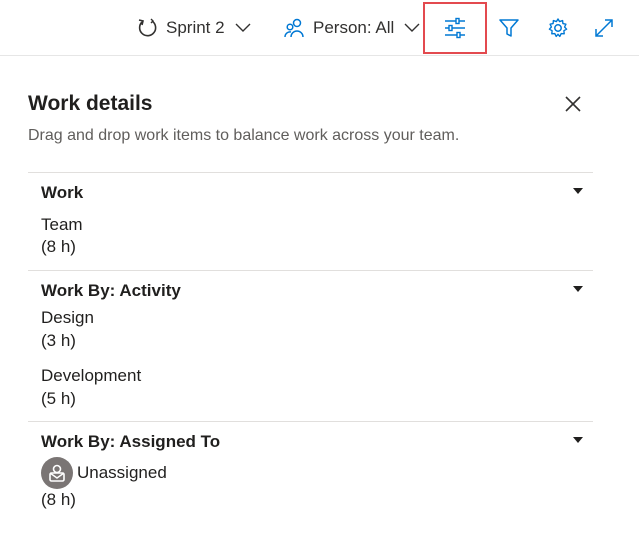  What do you see at coordinates (62, 224) in the screenshot?
I see `row-label: Team` at bounding box center [62, 224].